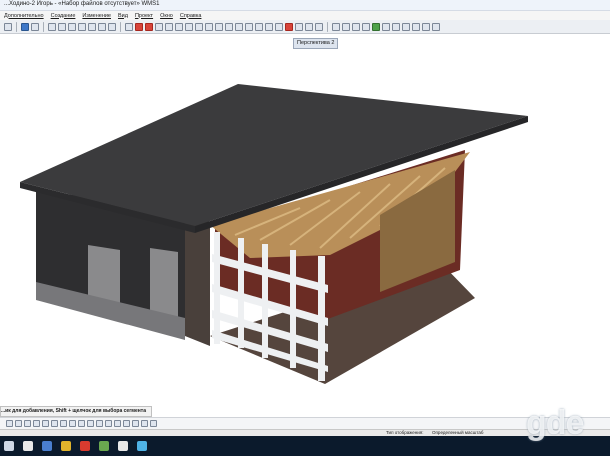 Image resolution: width=610 pixels, height=456 pixels. What do you see at coordinates (336, 26) in the screenshot?
I see `zoom-in-icon` at bounding box center [336, 26].